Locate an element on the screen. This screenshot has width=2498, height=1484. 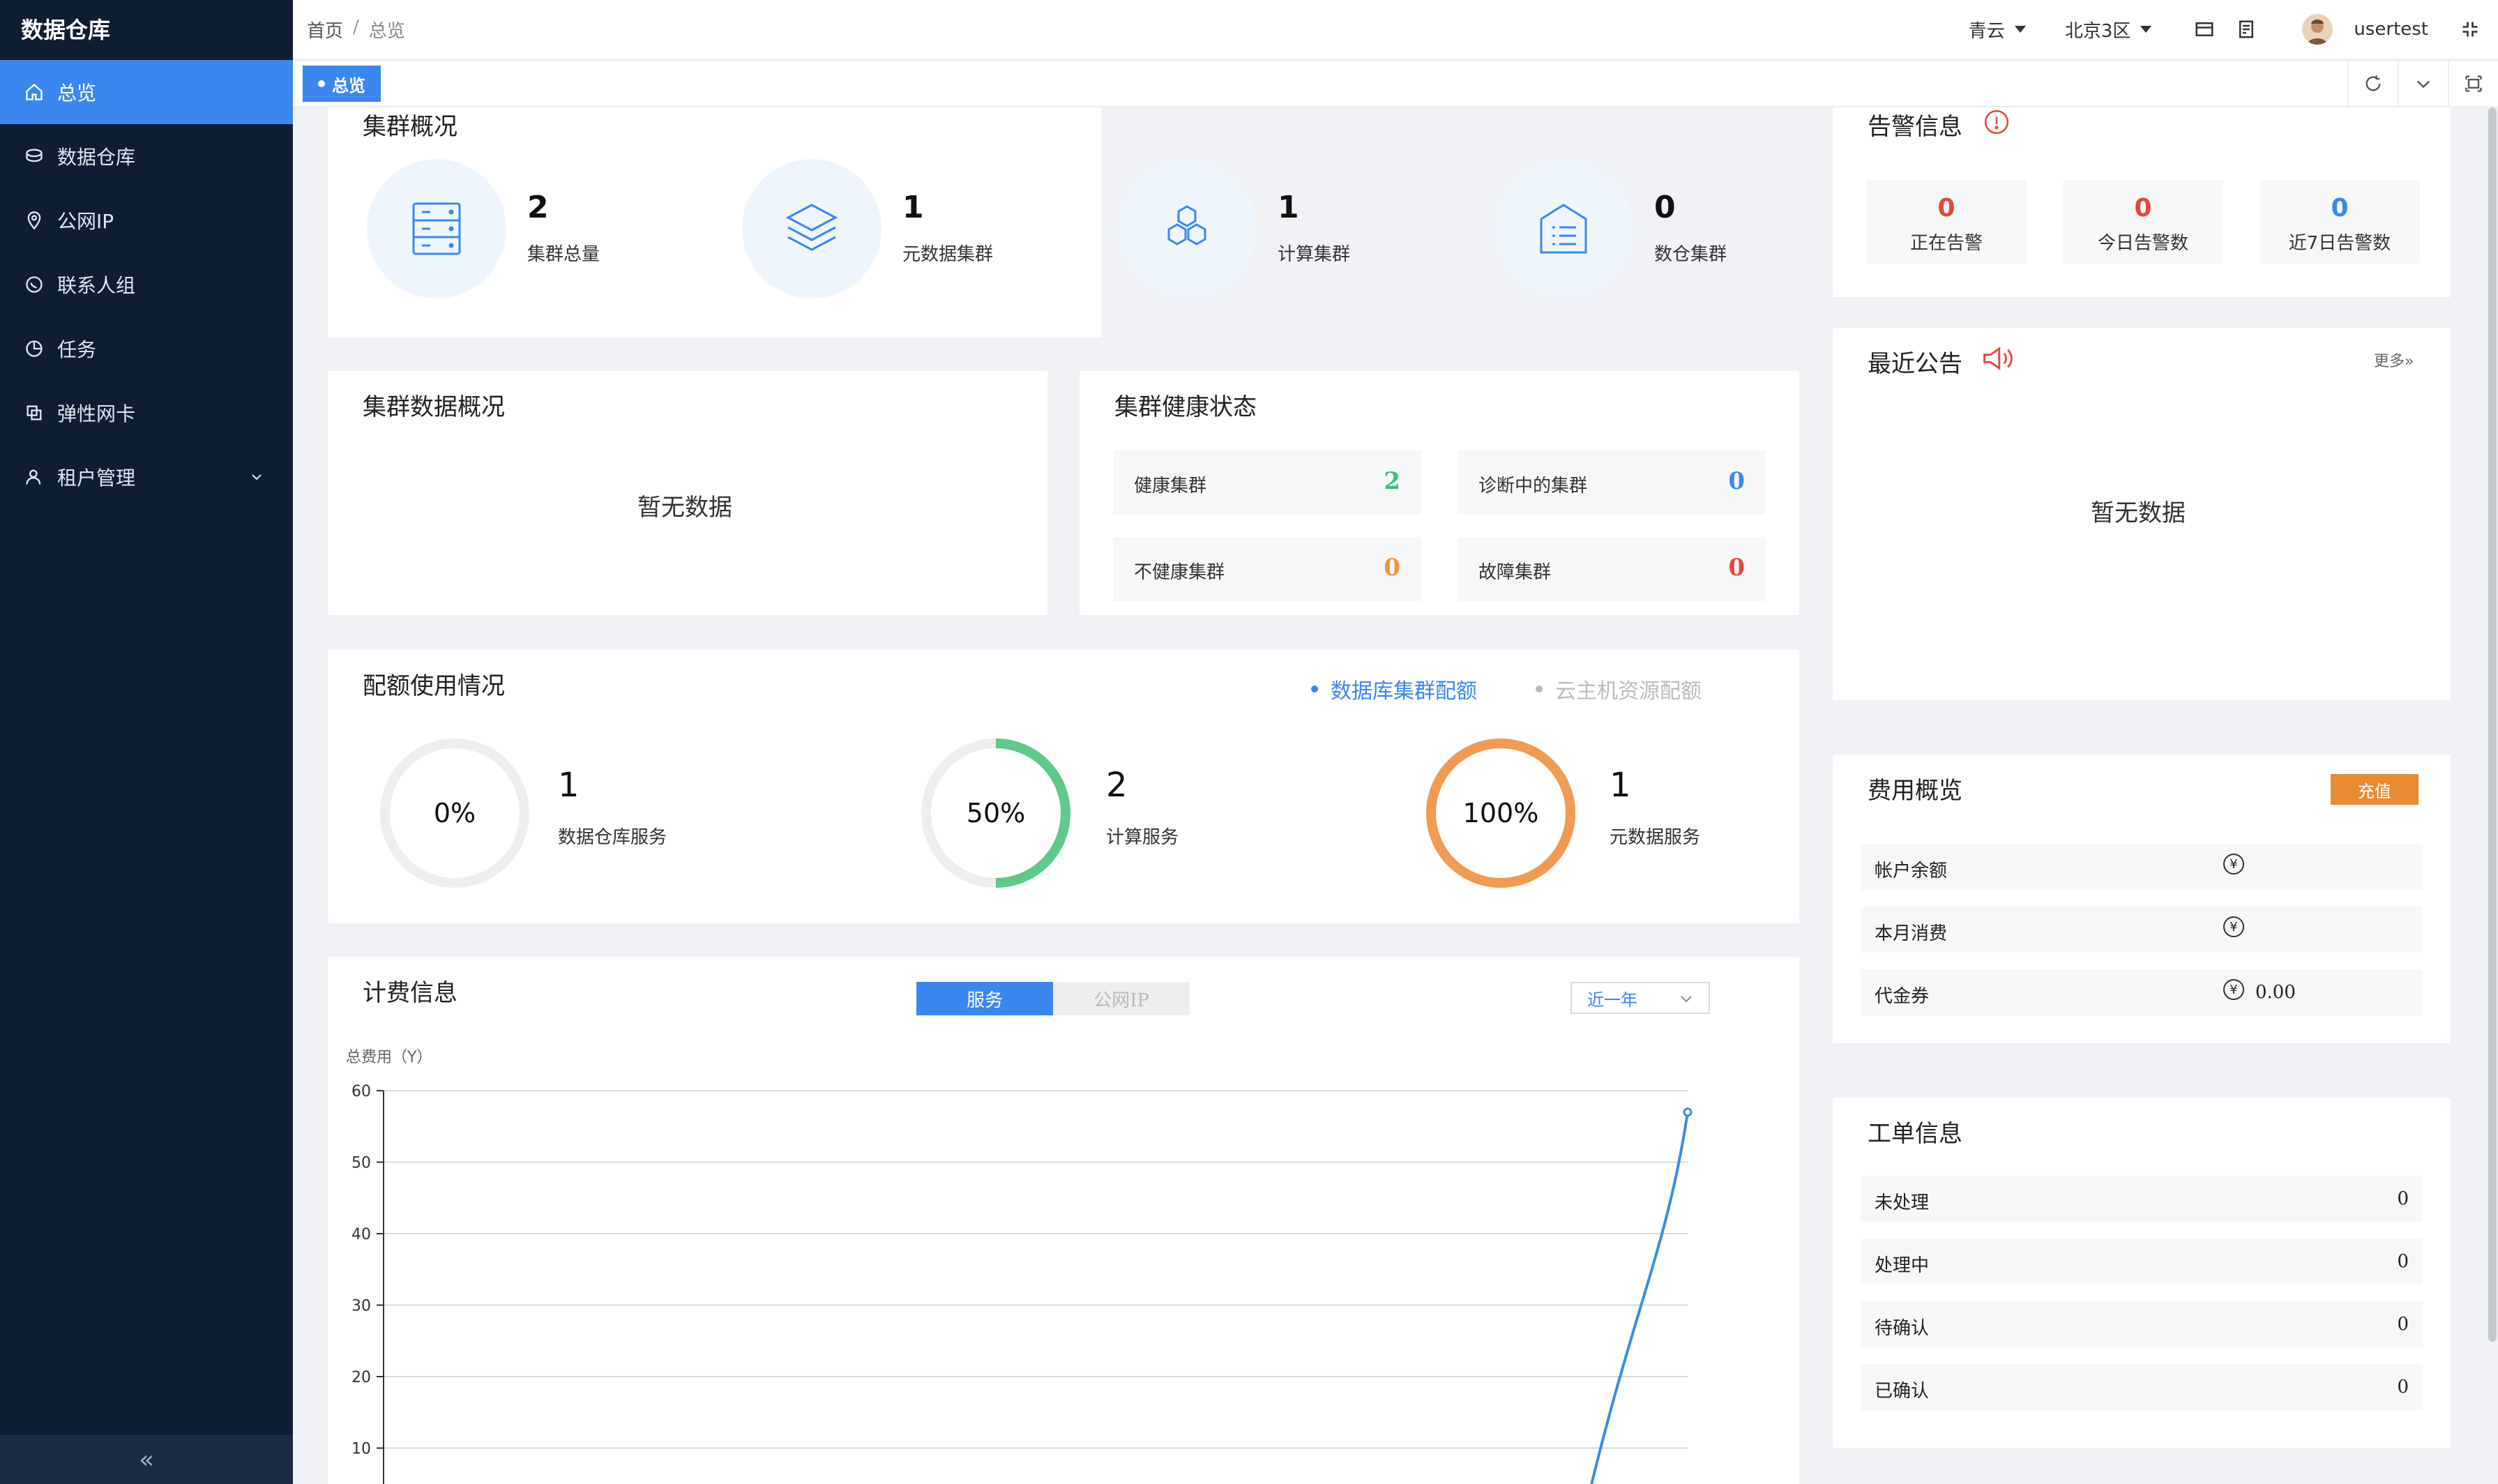
quota-percent: 100% is located at coordinates (1500, 813).